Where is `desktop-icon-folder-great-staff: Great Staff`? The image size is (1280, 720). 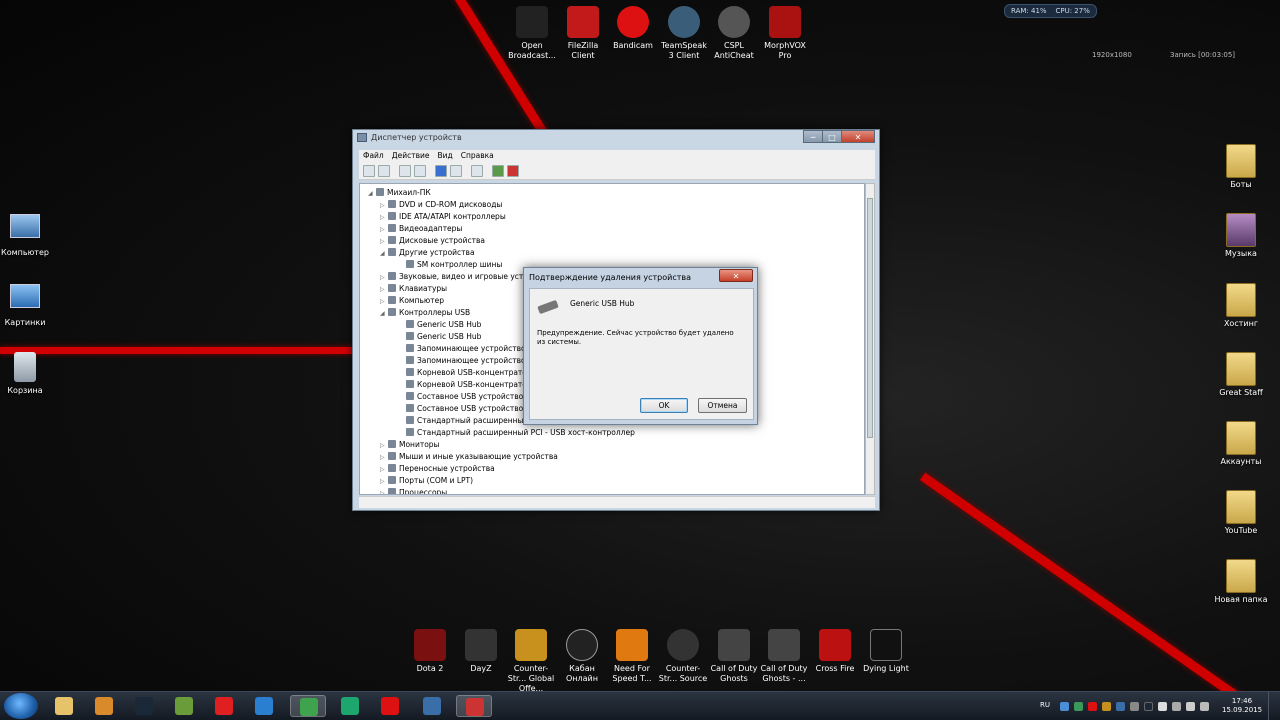 desktop-icon-folder-great-staff: Great Staff is located at coordinates (1241, 375).